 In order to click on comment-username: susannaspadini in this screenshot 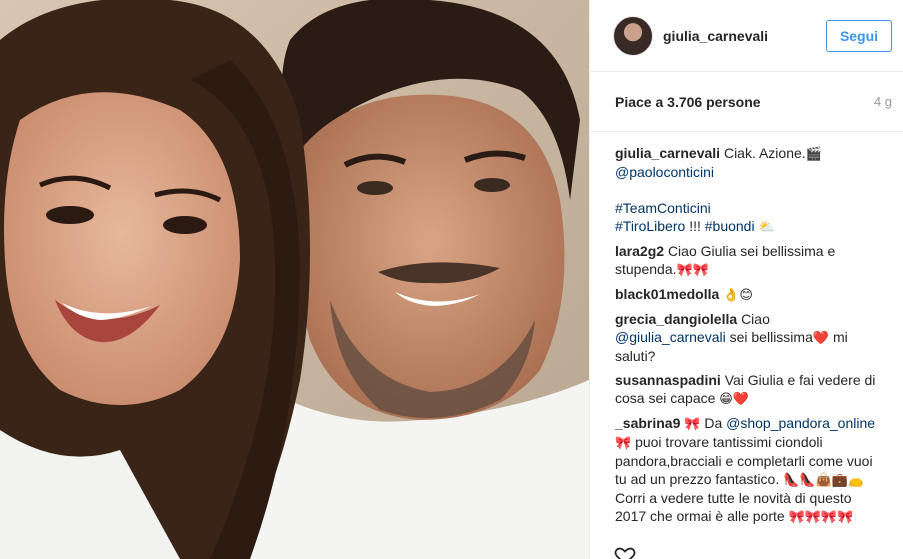, I will do `click(668, 380)`.